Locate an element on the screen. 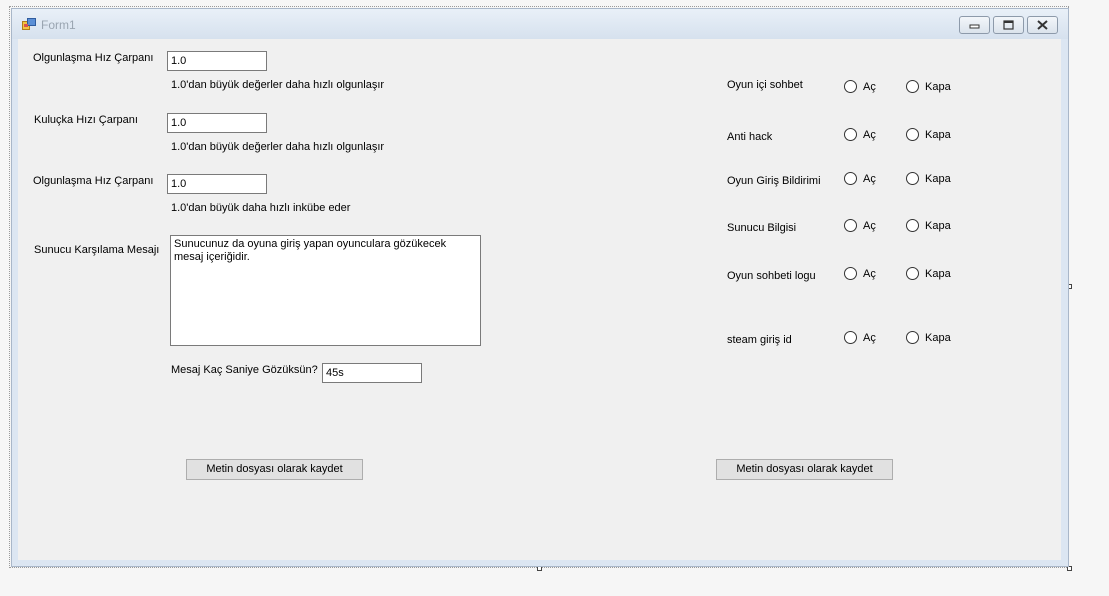 This screenshot has width=1109, height=596. steam-id-on-radio is located at coordinates (850, 337).